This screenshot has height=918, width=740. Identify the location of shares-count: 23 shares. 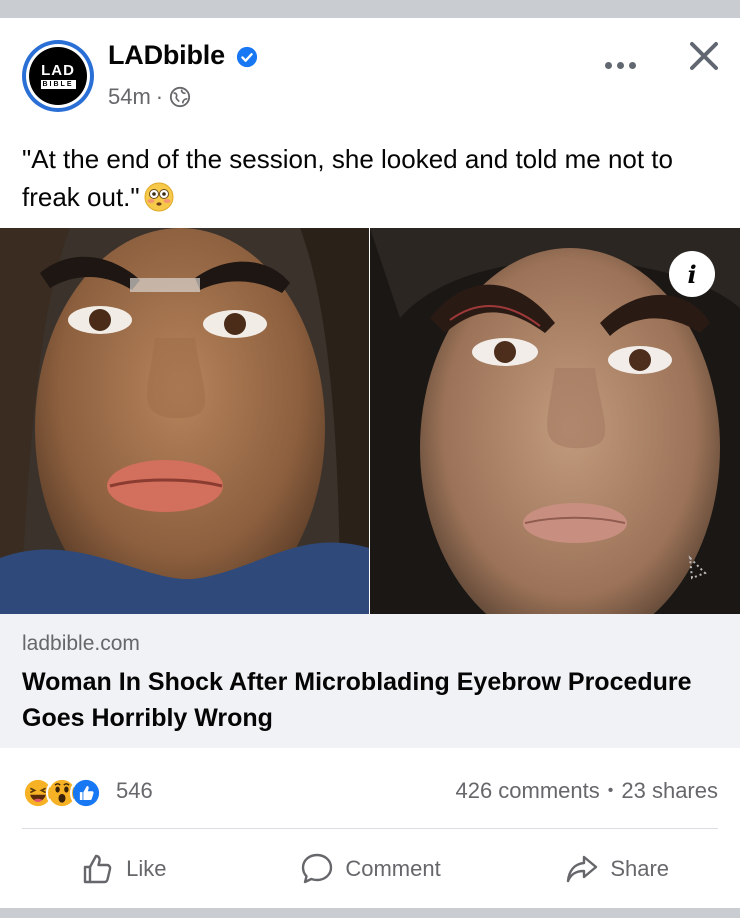
(669, 791).